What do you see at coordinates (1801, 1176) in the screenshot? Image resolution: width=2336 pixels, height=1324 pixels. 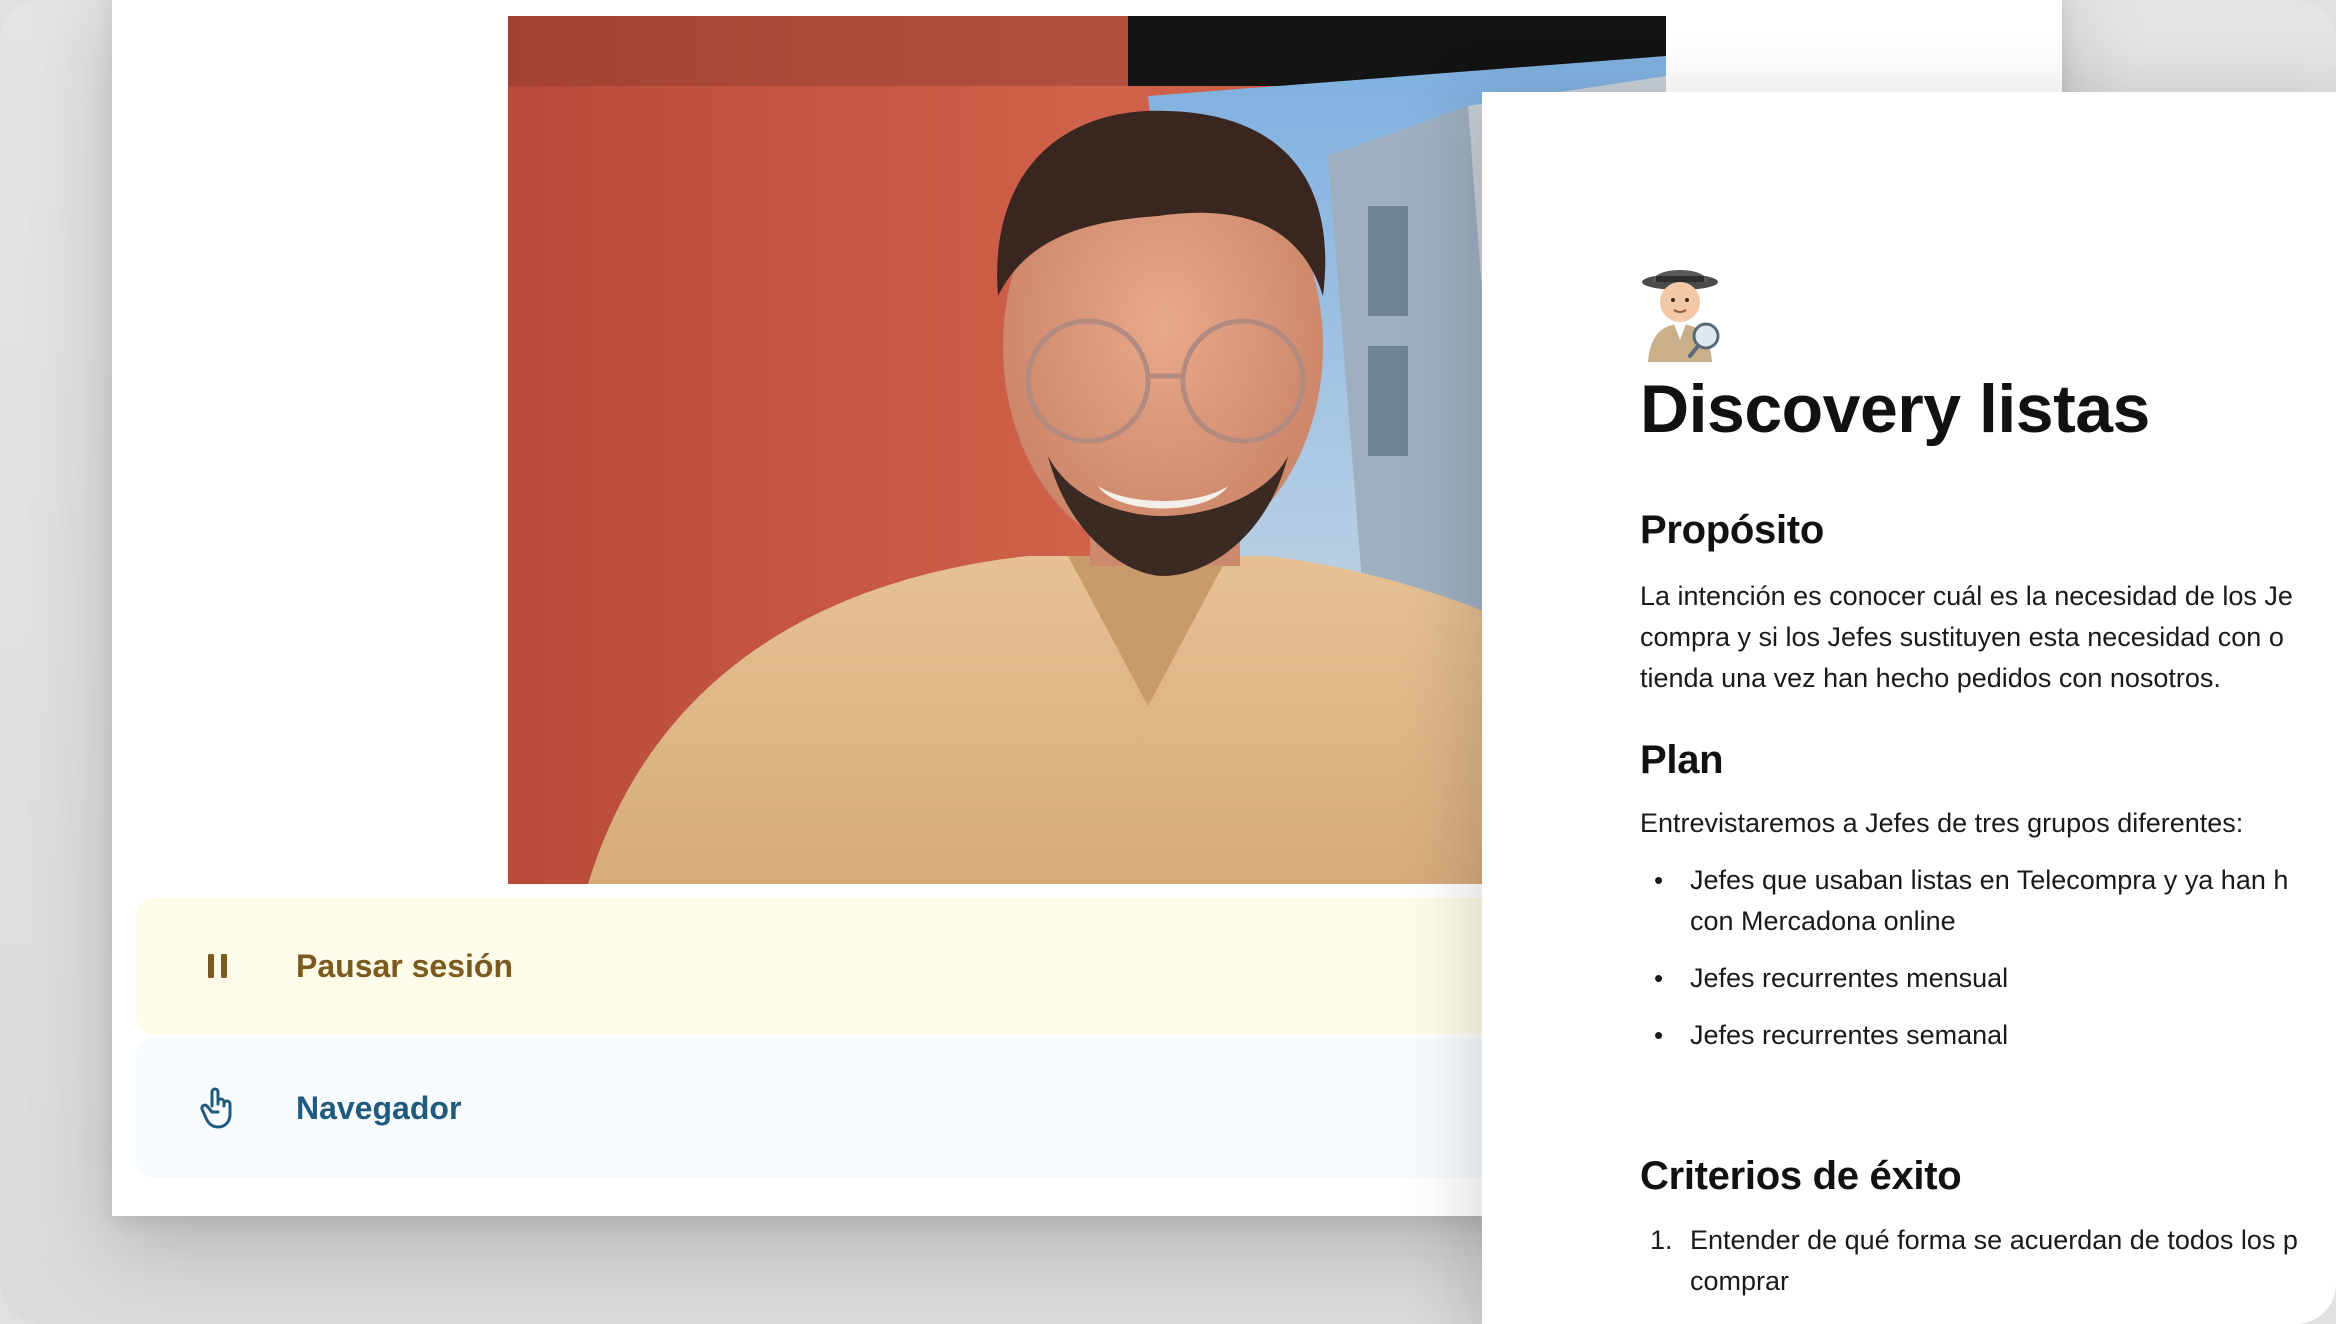 I see `success-criteria-heading: Criterios de éxito` at bounding box center [1801, 1176].